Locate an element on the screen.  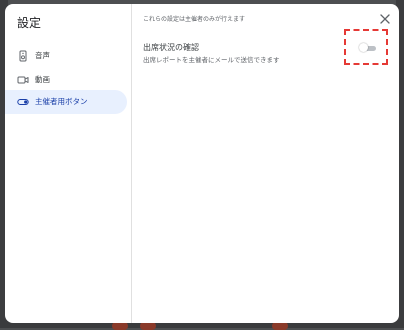
sidebar-item-label: 主催者用ボタン is located at coordinates (61, 101).